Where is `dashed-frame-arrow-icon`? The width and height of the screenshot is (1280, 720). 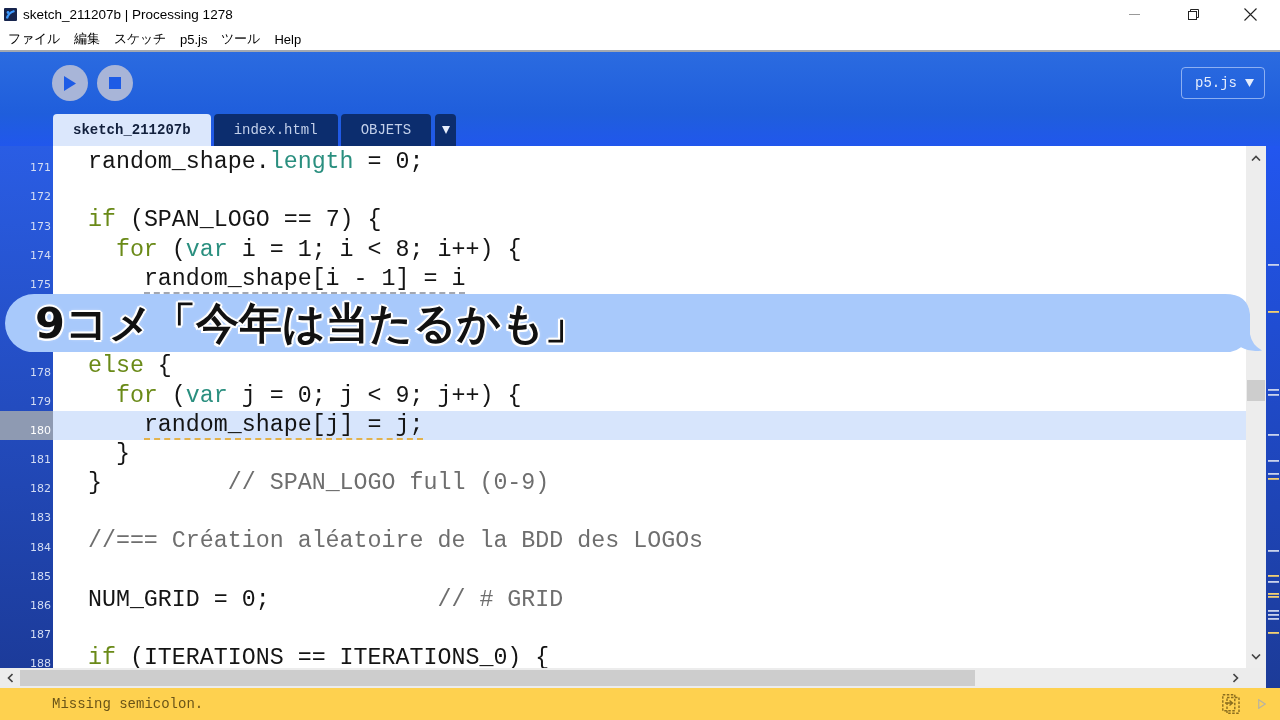 dashed-frame-arrow-icon is located at coordinates (1231, 704).